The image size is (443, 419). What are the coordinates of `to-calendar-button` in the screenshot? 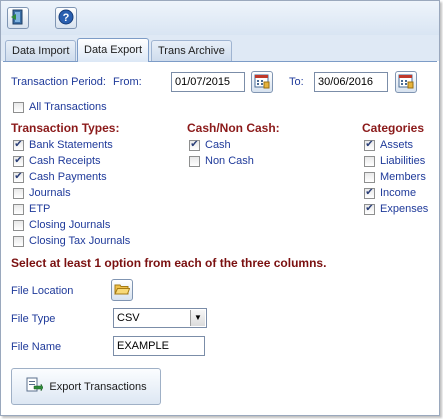 It's located at (406, 82).